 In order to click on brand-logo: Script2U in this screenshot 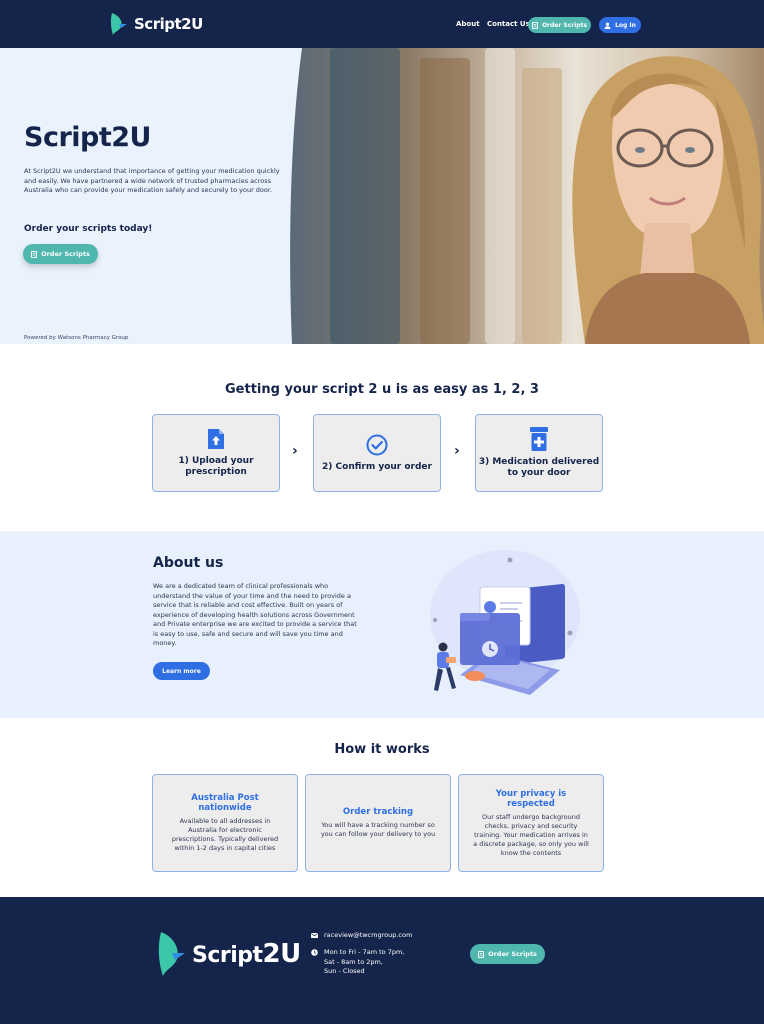, I will do `click(156, 24)`.